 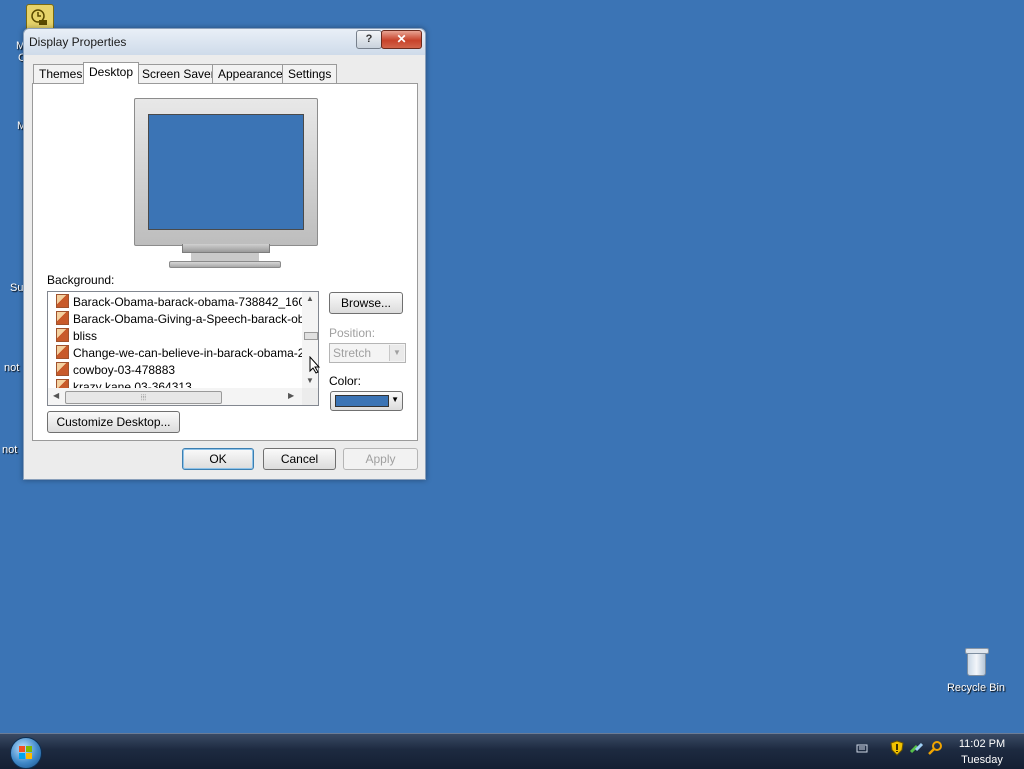 What do you see at coordinates (977, 662) in the screenshot?
I see `recycle-bin-icon` at bounding box center [977, 662].